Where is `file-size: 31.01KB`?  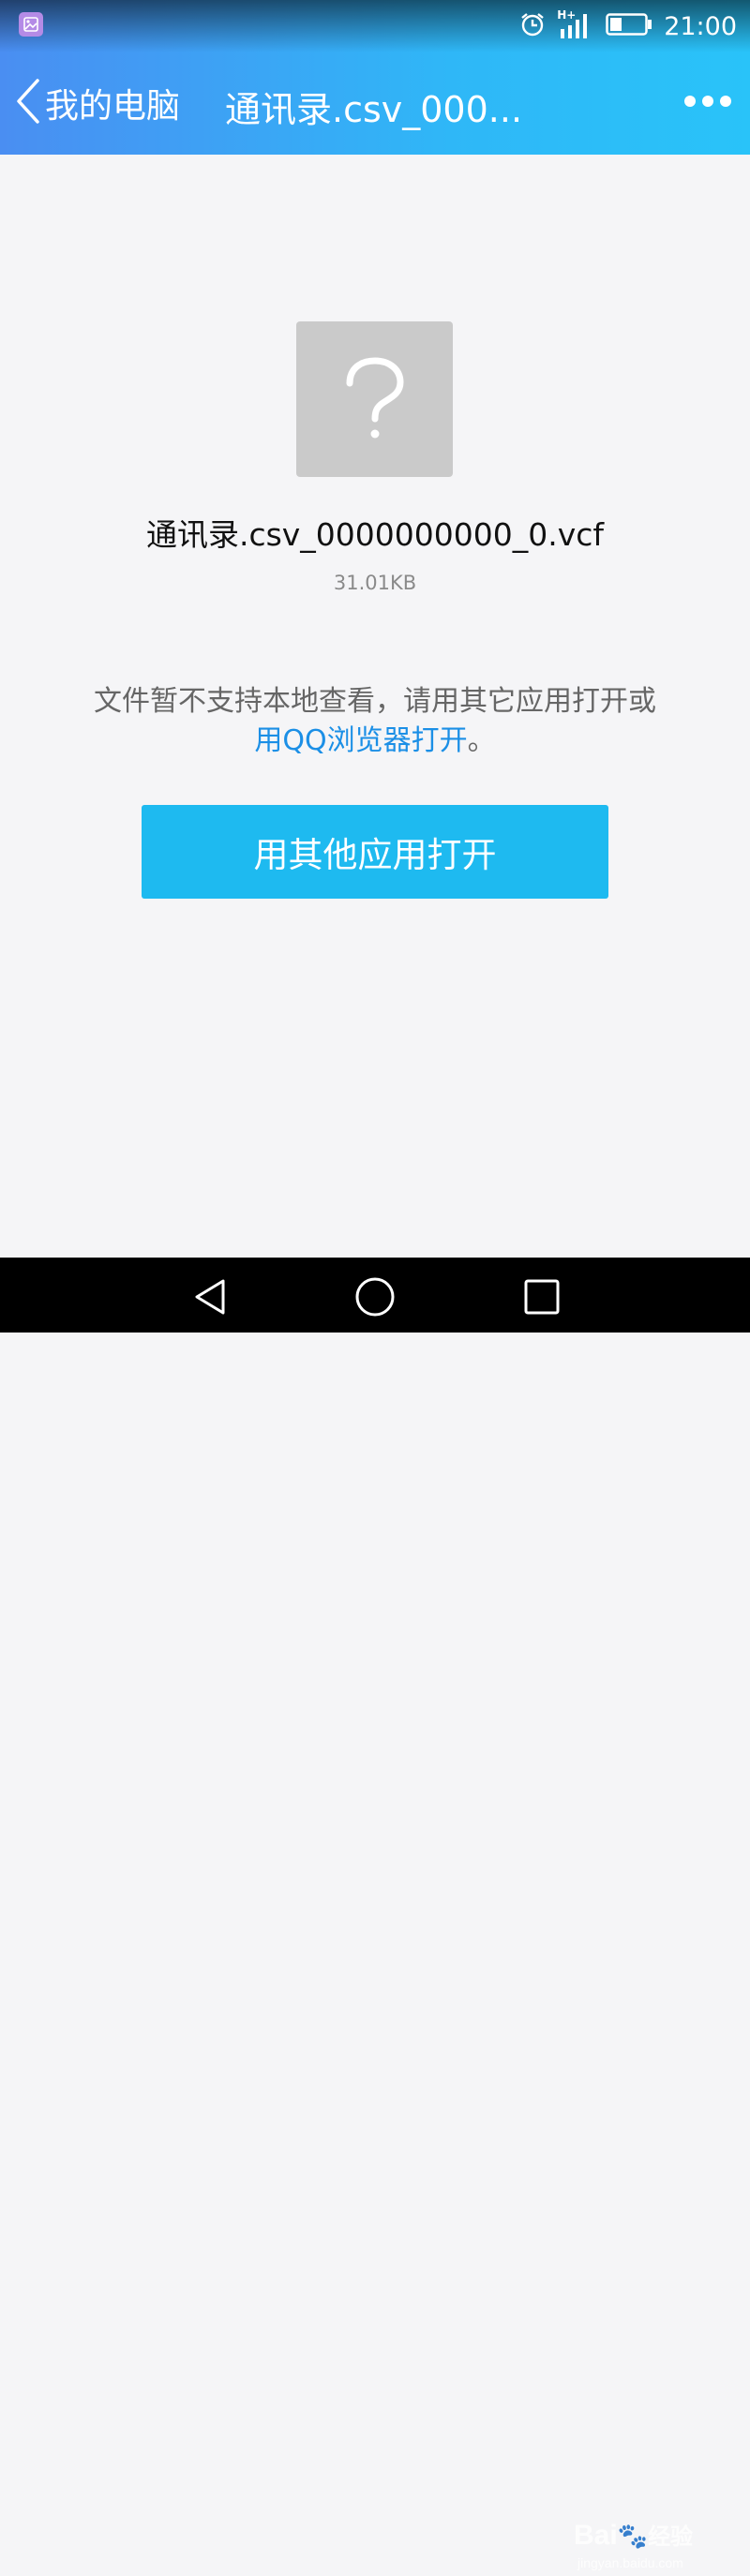 file-size: 31.01KB is located at coordinates (375, 583).